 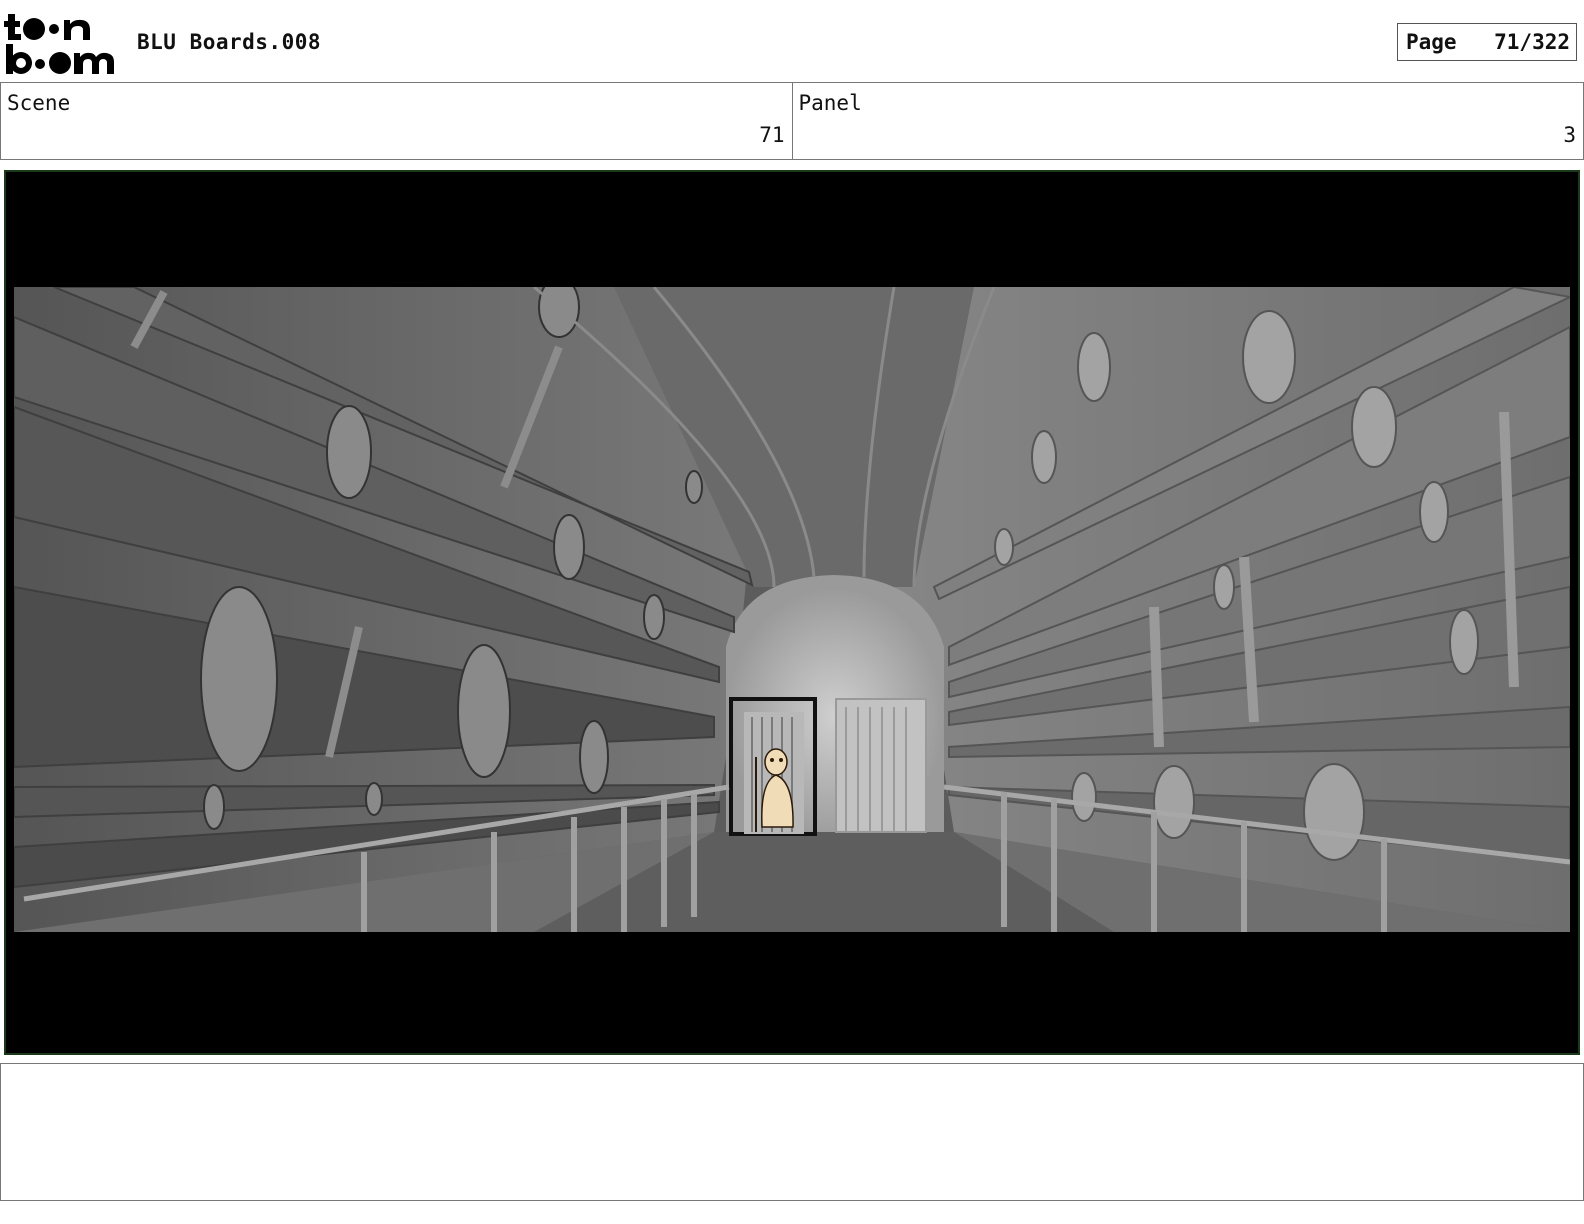 I want to click on scene-number: 71, so click(x=772, y=135).